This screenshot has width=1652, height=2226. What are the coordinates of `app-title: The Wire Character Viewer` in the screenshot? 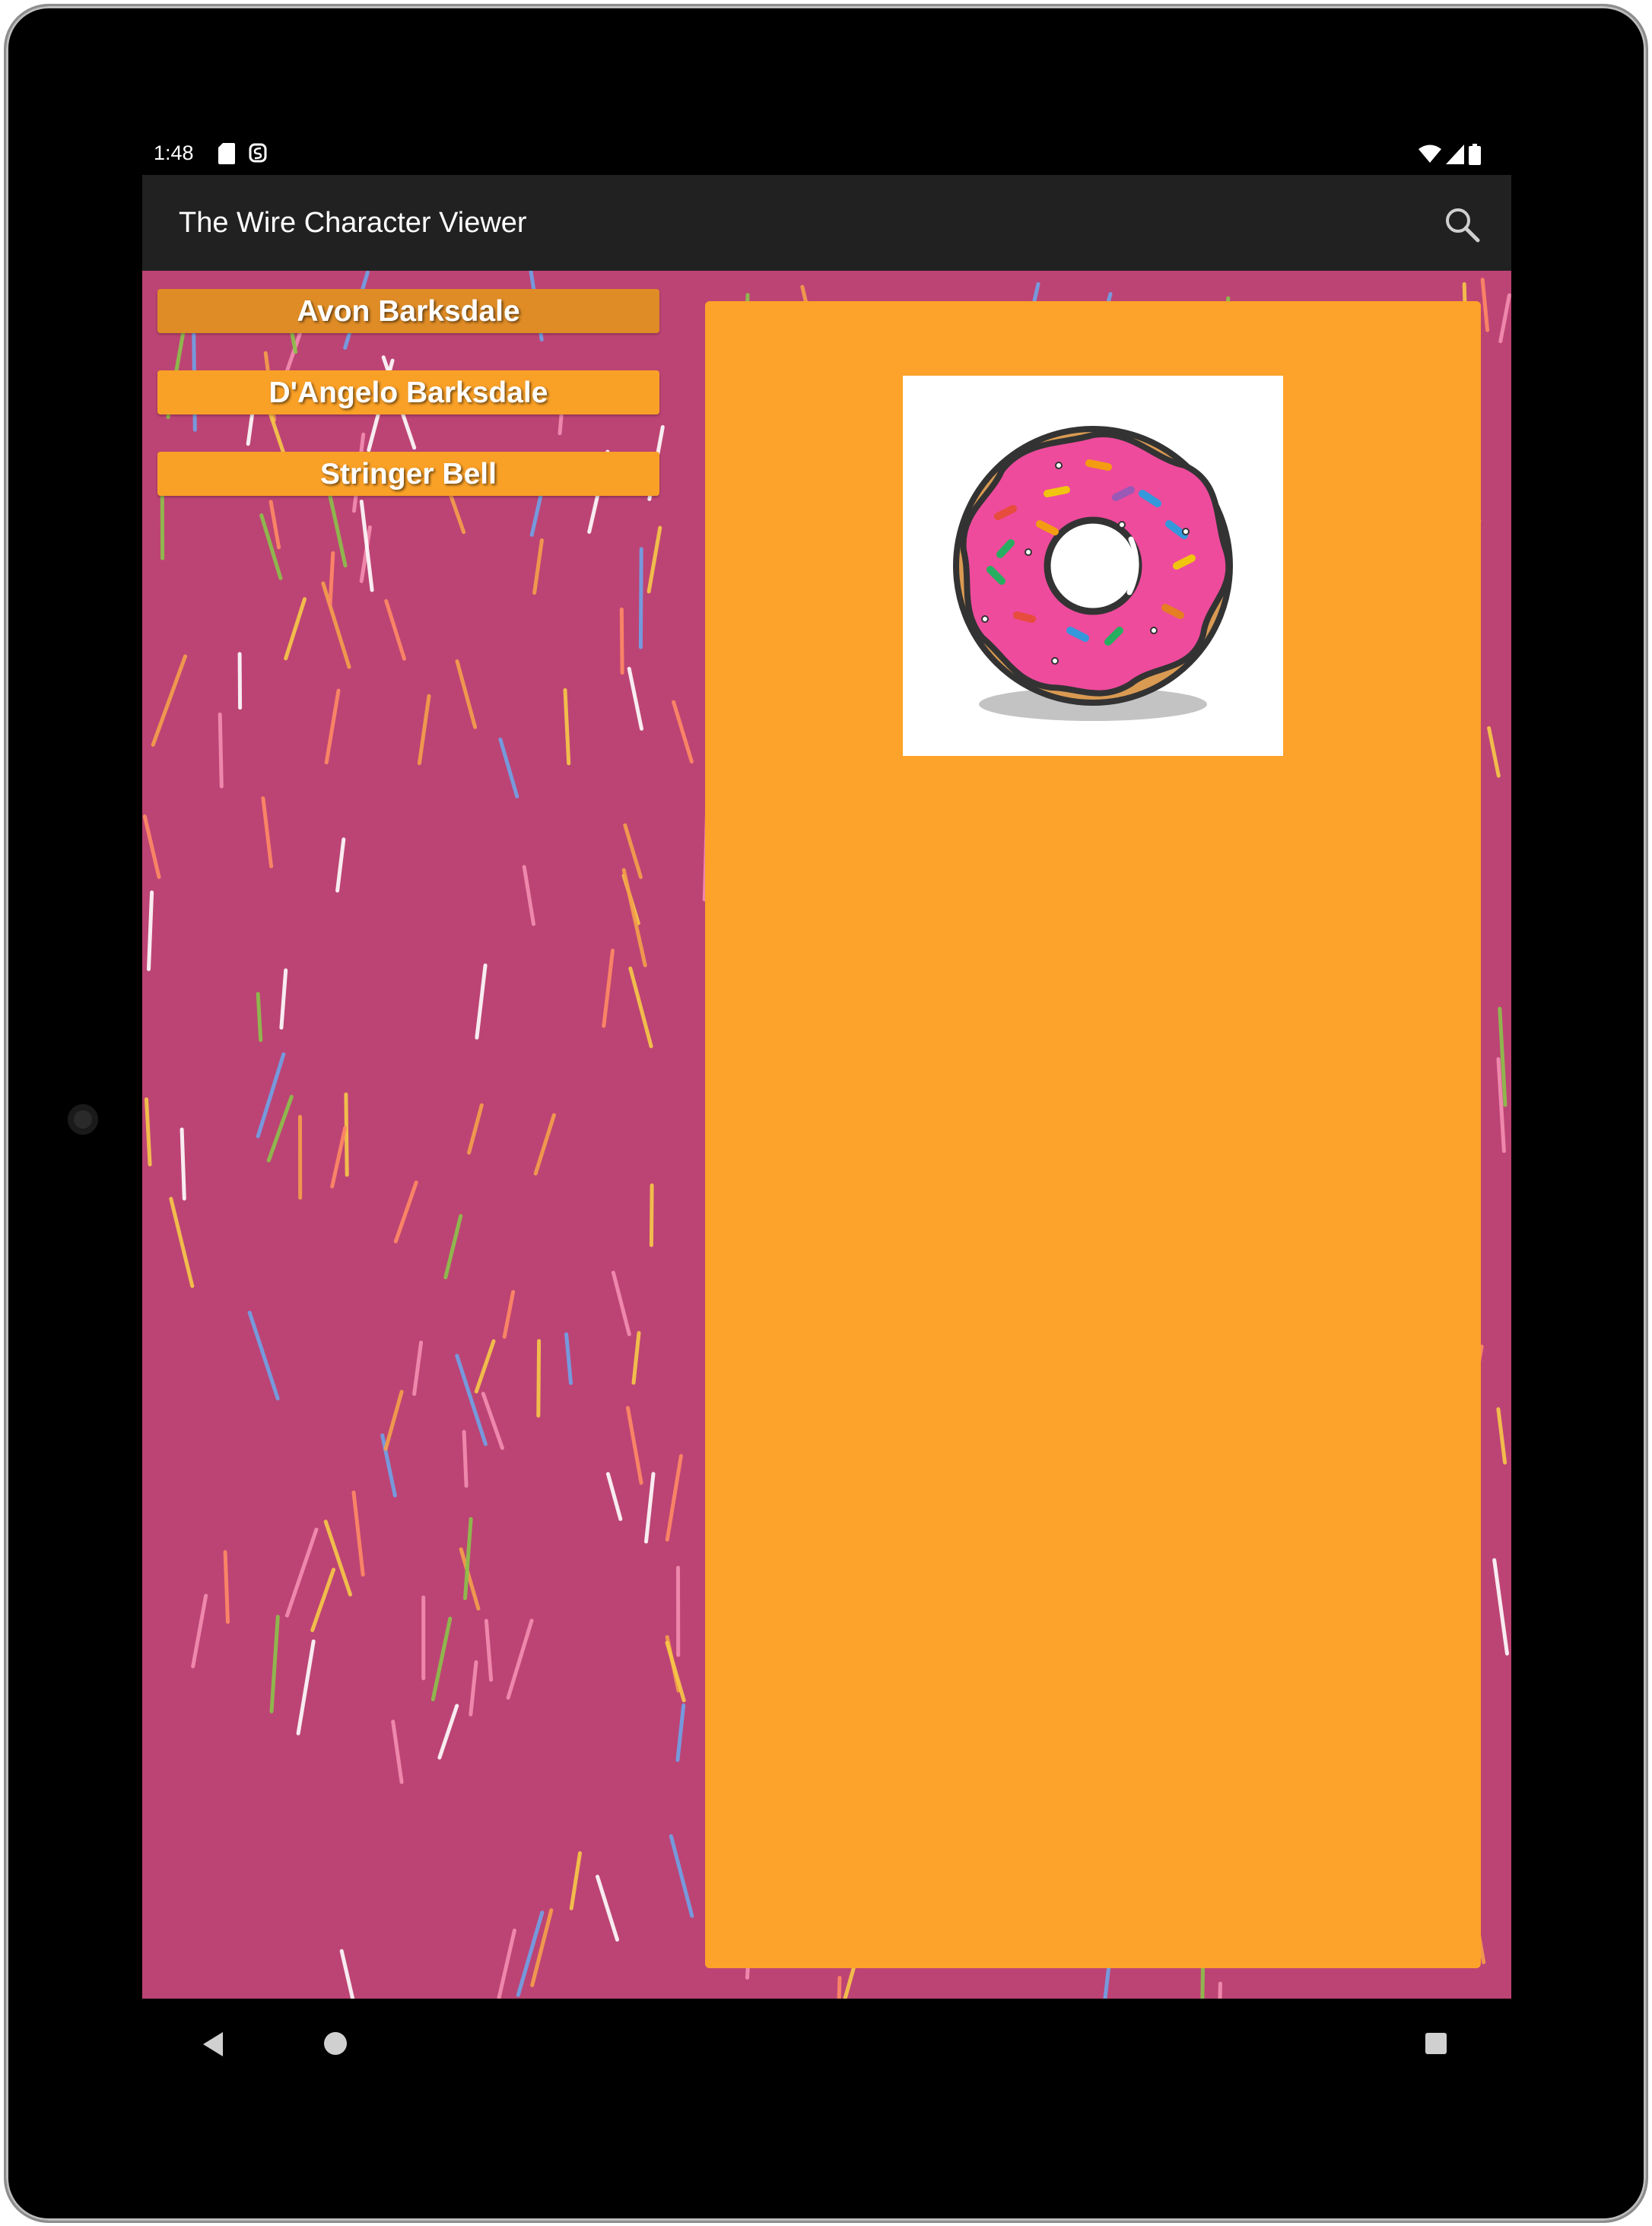 It's located at (353, 223).